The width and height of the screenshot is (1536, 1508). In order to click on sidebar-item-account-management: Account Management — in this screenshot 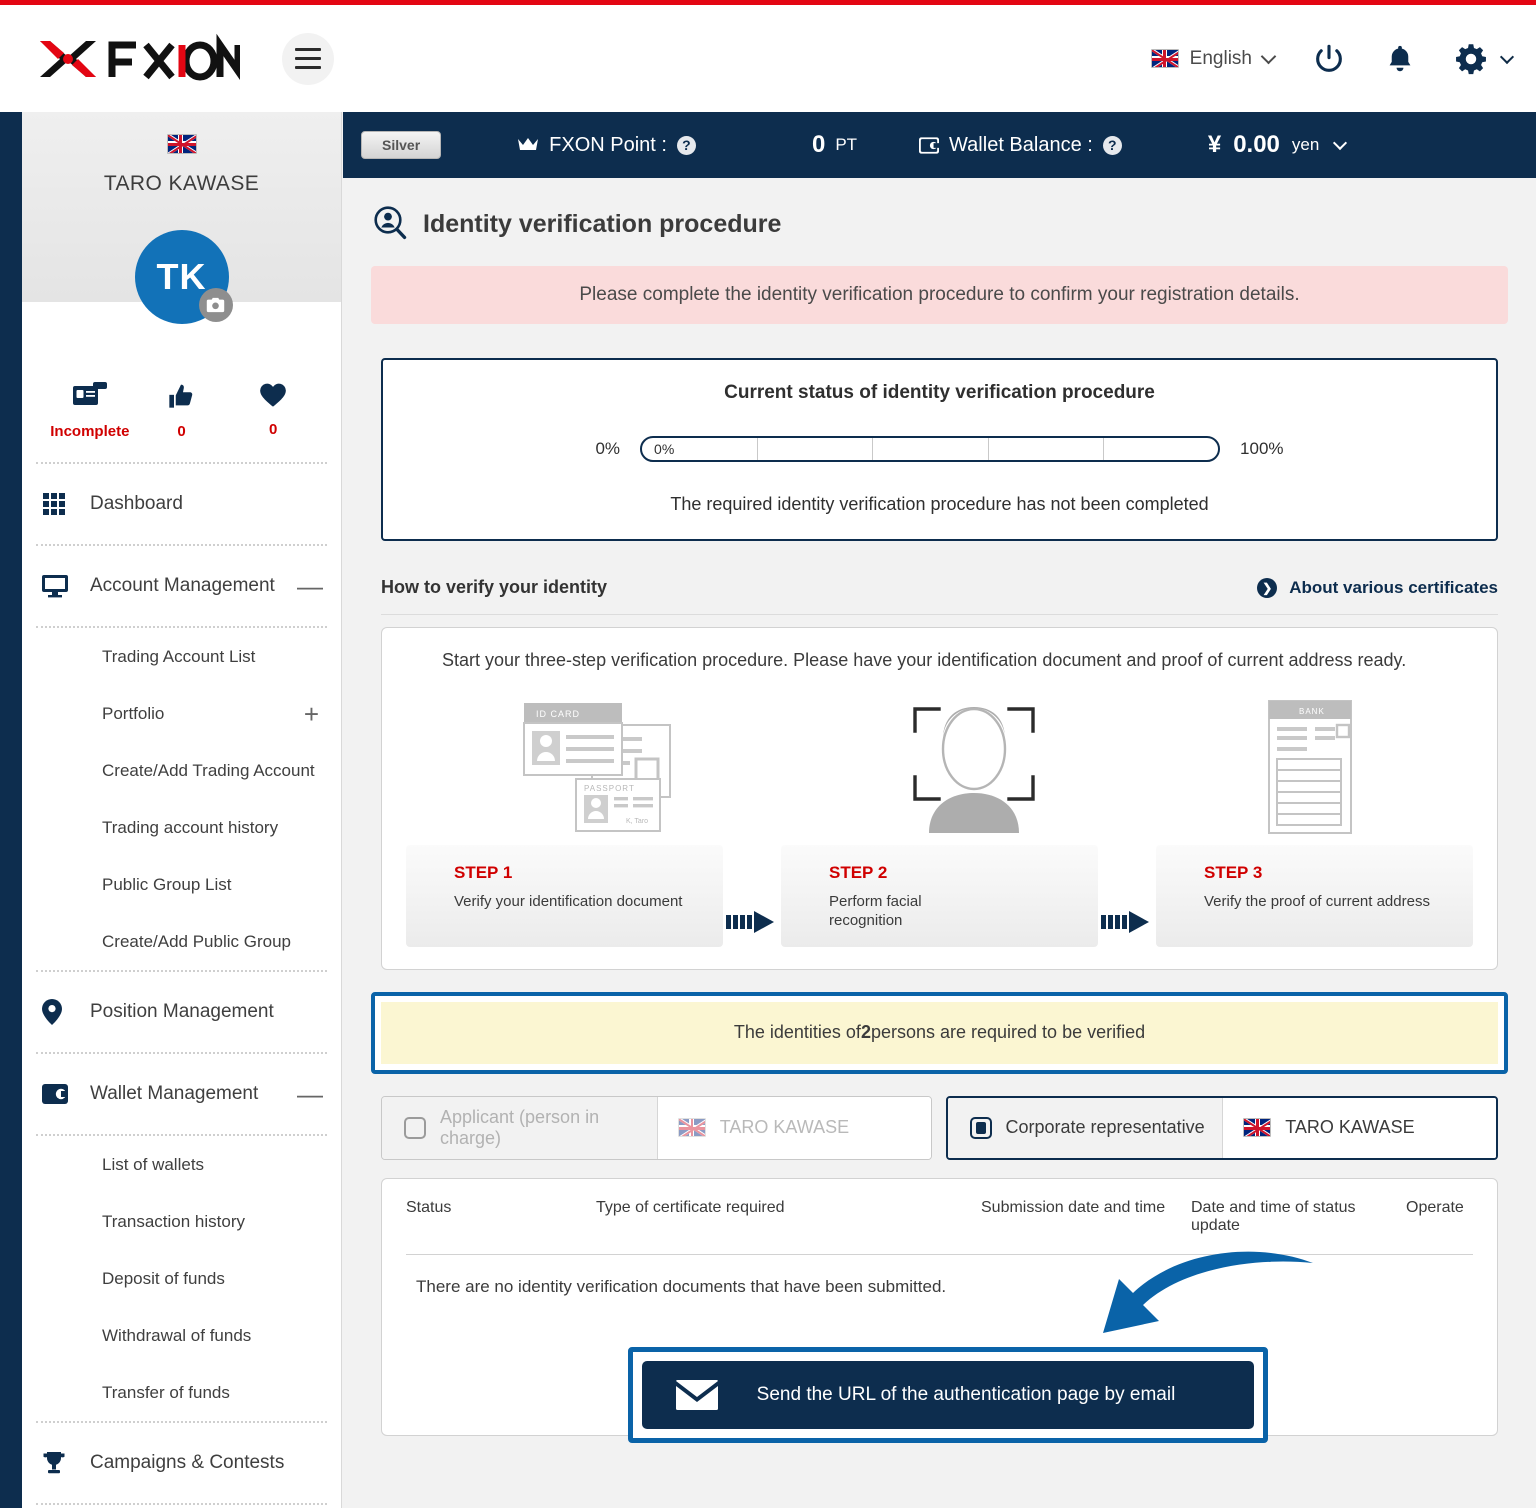, I will do `click(181, 586)`.